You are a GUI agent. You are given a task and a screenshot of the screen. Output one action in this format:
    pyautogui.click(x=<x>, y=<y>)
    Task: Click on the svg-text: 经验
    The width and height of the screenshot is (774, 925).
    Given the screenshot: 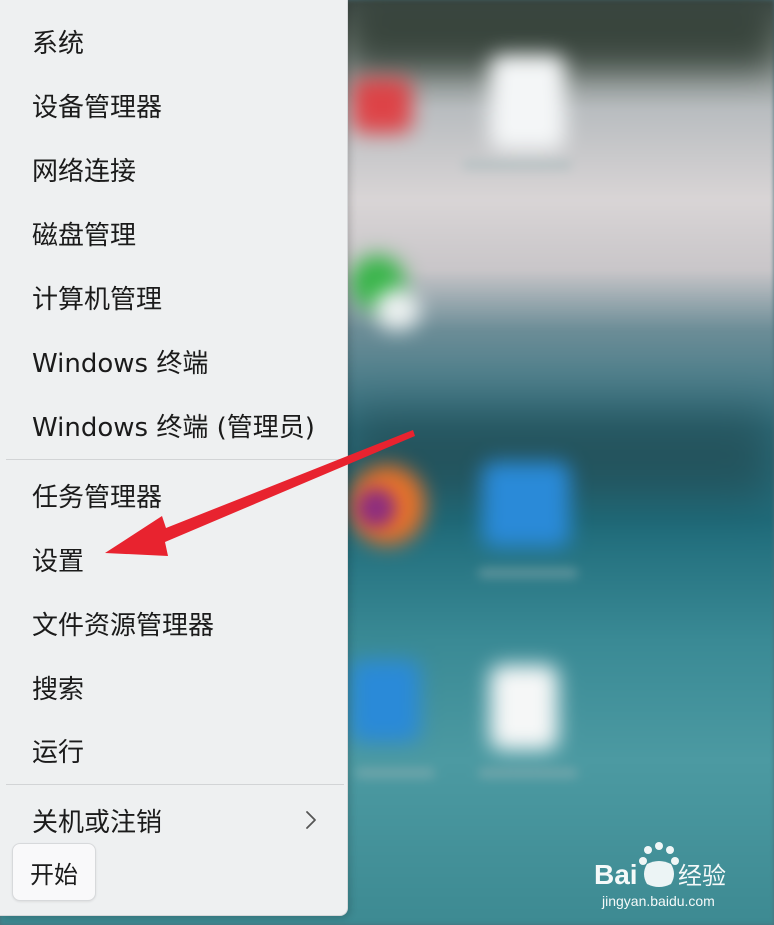 What is the action you would take?
    pyautogui.click(x=702, y=876)
    